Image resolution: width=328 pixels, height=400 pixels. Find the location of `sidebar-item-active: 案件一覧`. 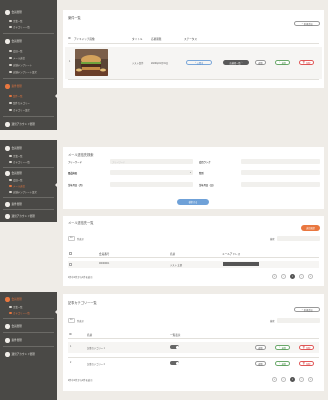

sidebar-item-active: 案件一覧 is located at coordinates (16, 96).